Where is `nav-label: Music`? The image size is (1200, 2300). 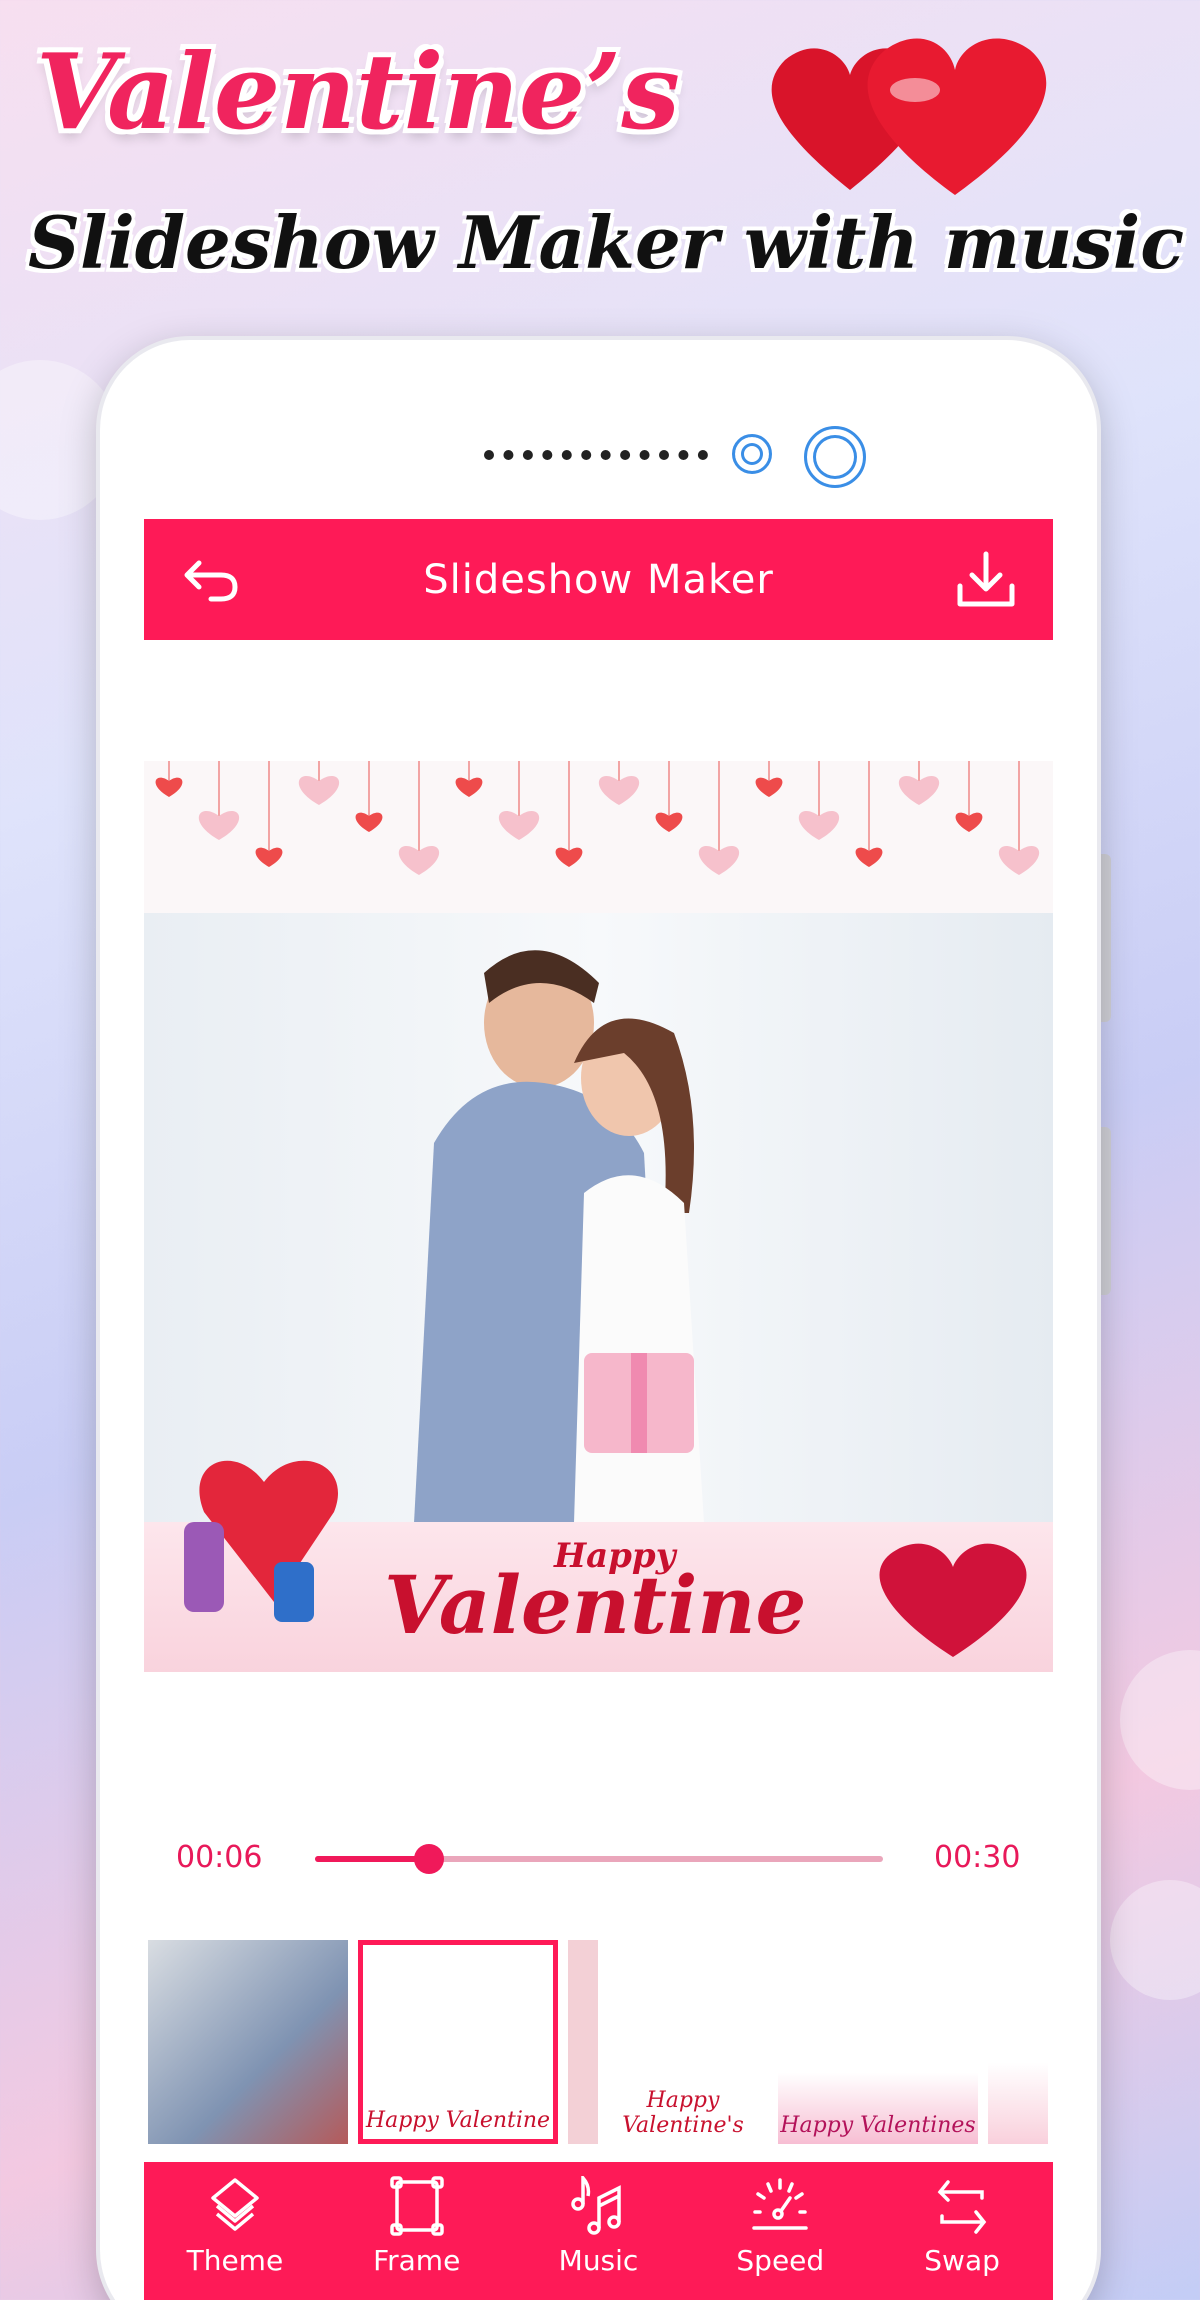 nav-label: Music is located at coordinates (598, 2260).